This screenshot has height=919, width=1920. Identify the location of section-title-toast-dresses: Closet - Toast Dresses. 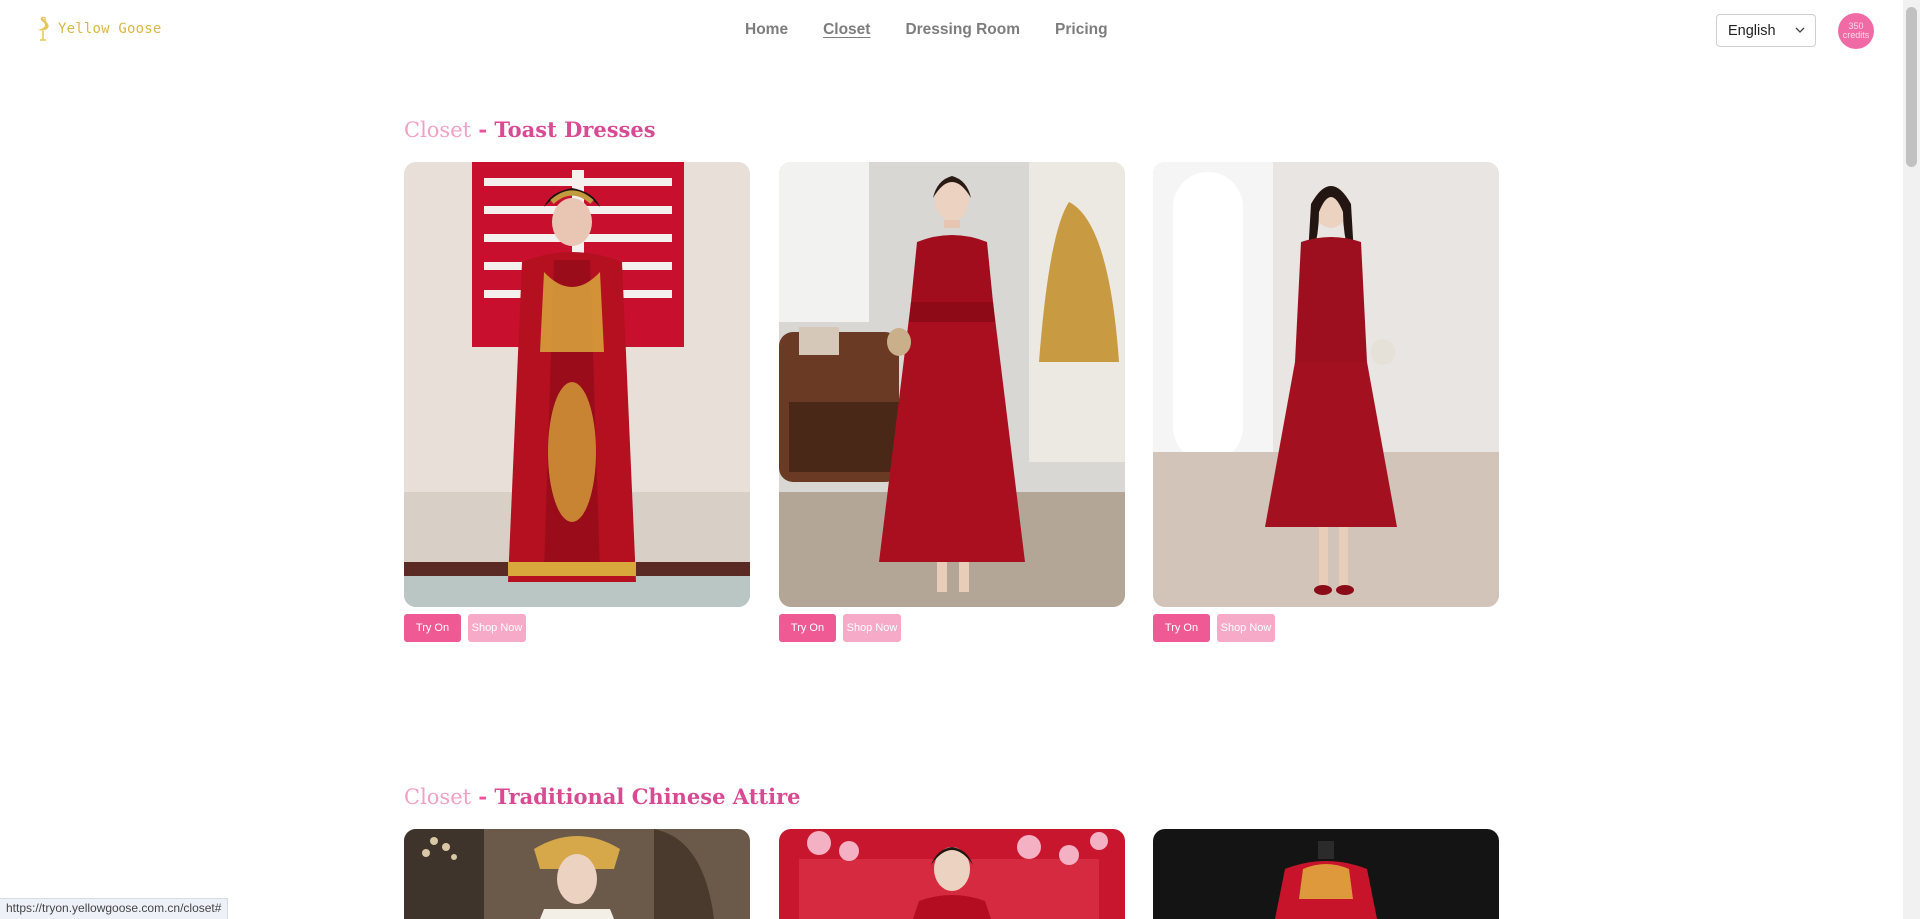
(530, 129).